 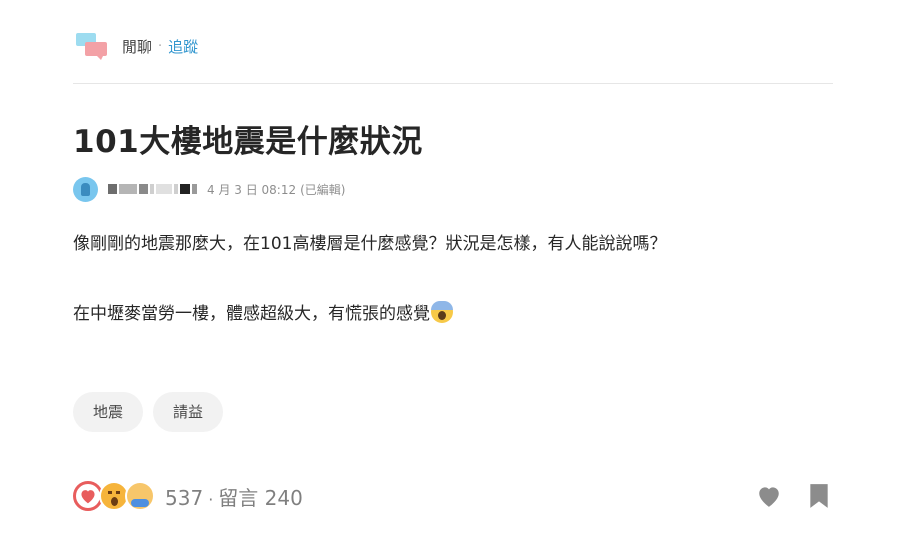 I want to click on crying-face-icon, so click(x=140, y=496).